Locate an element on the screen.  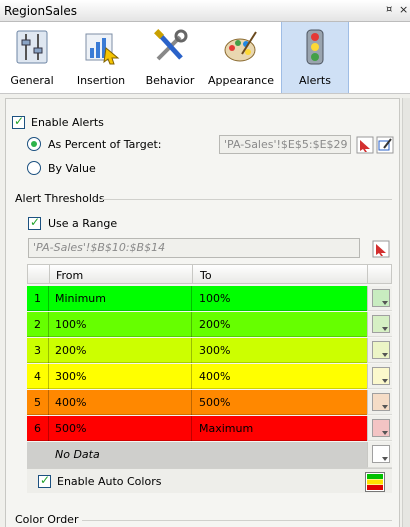
tab-alerts: Alerts is located at coordinates (315, 57).